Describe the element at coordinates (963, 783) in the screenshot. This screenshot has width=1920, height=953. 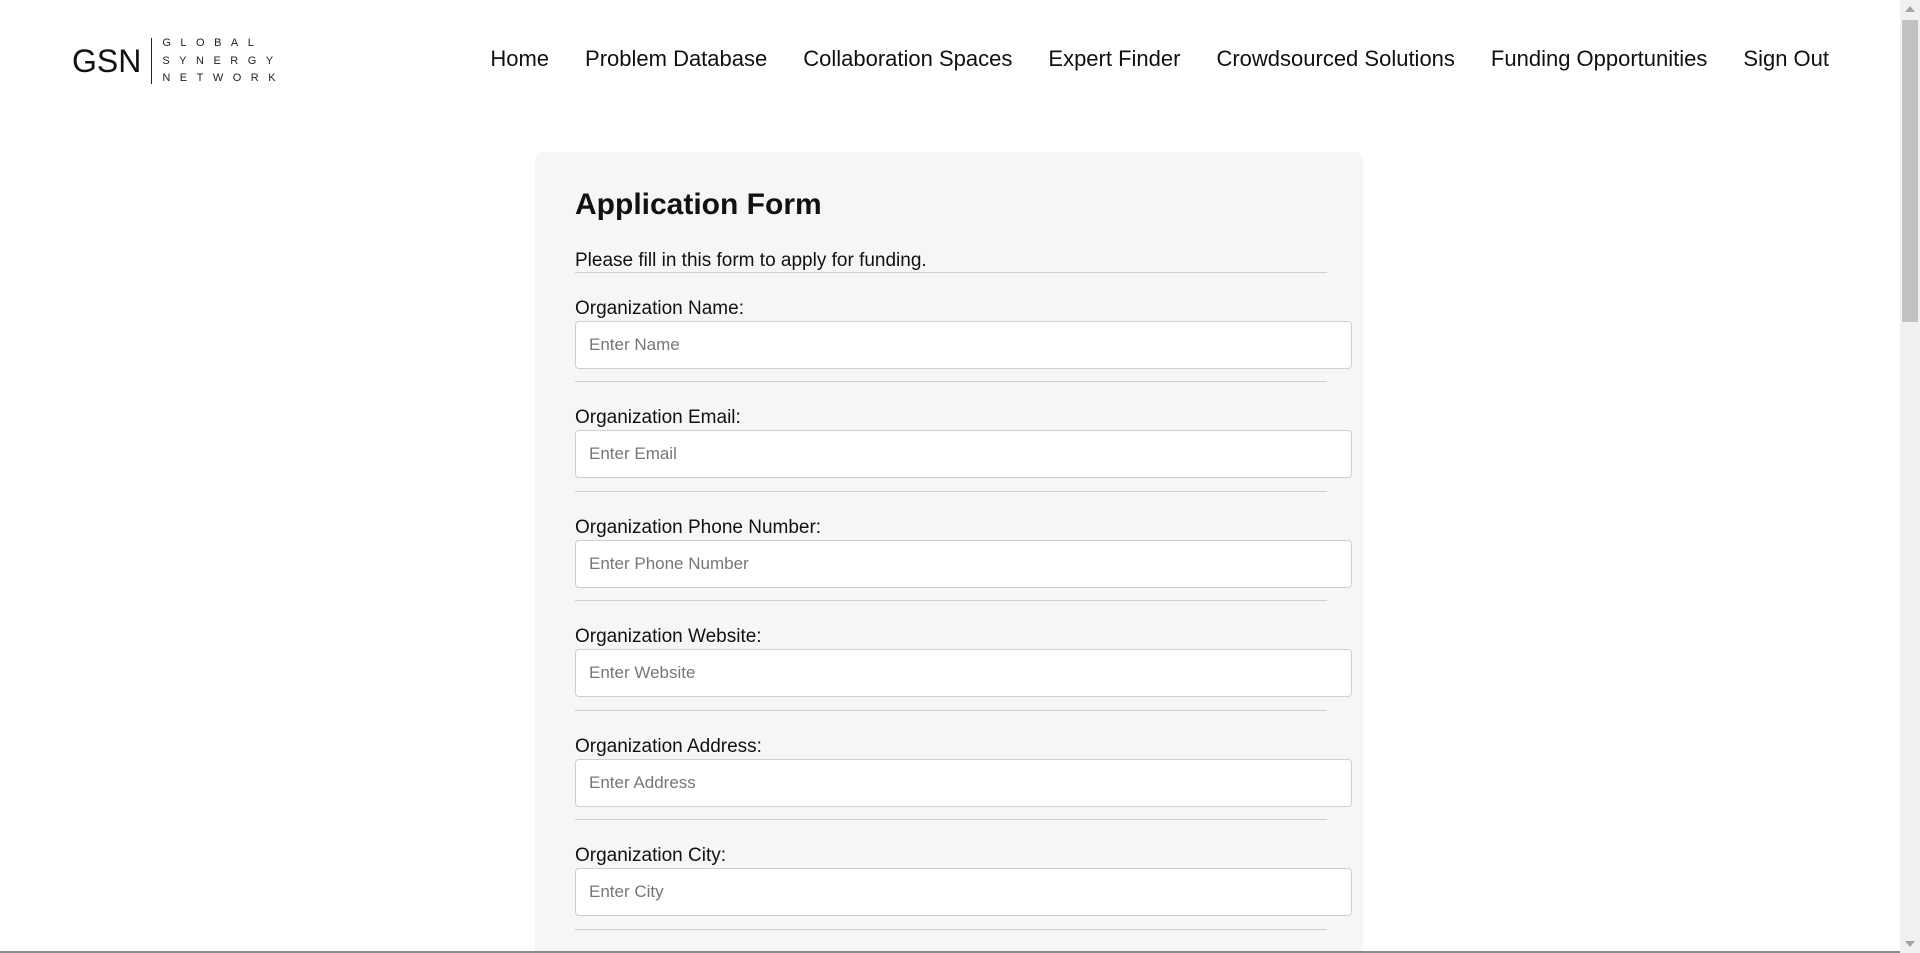
I see `organization-address-input` at that location.